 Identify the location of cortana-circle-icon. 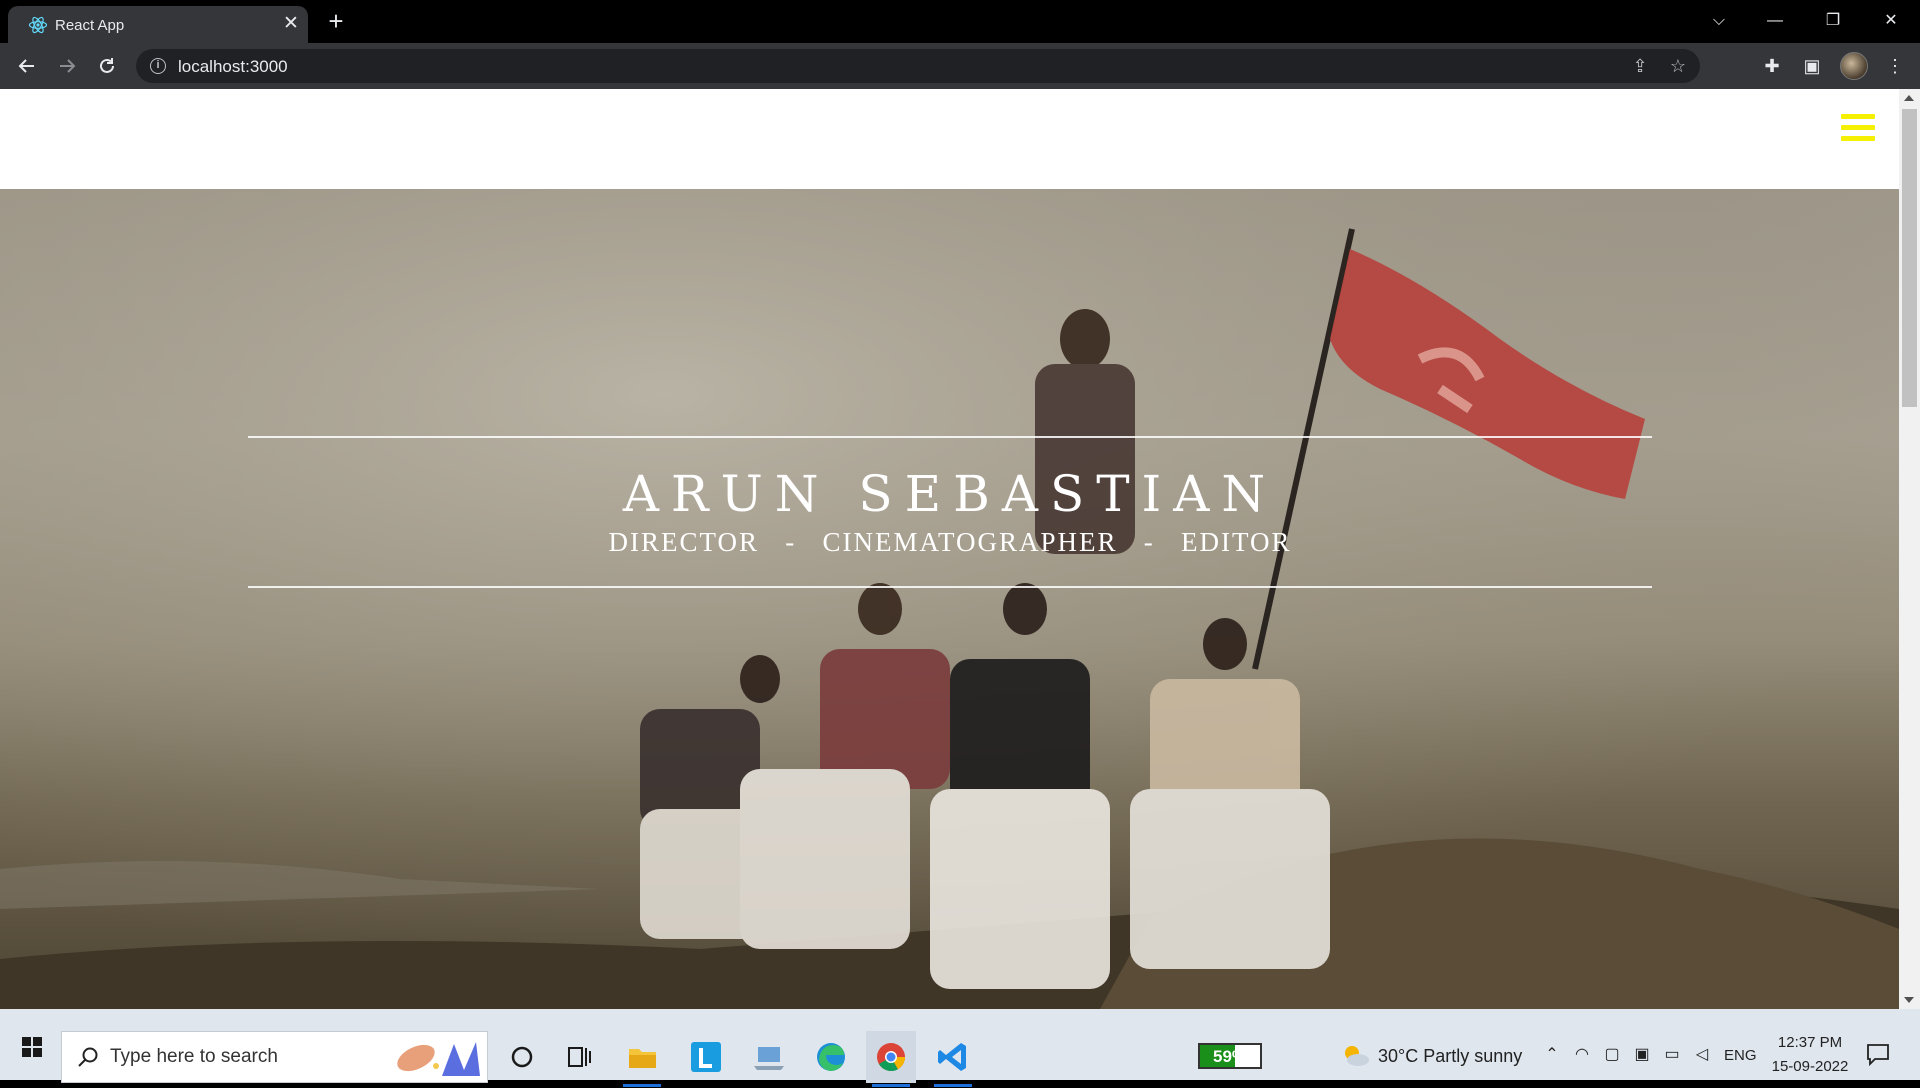
(522, 1057).